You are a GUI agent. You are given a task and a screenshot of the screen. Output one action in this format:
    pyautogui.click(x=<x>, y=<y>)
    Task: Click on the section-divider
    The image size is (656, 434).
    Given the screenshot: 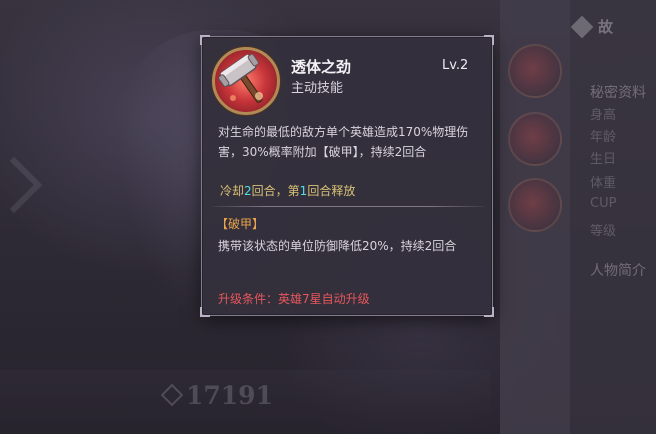 What is the action you would take?
    pyautogui.click(x=348, y=206)
    